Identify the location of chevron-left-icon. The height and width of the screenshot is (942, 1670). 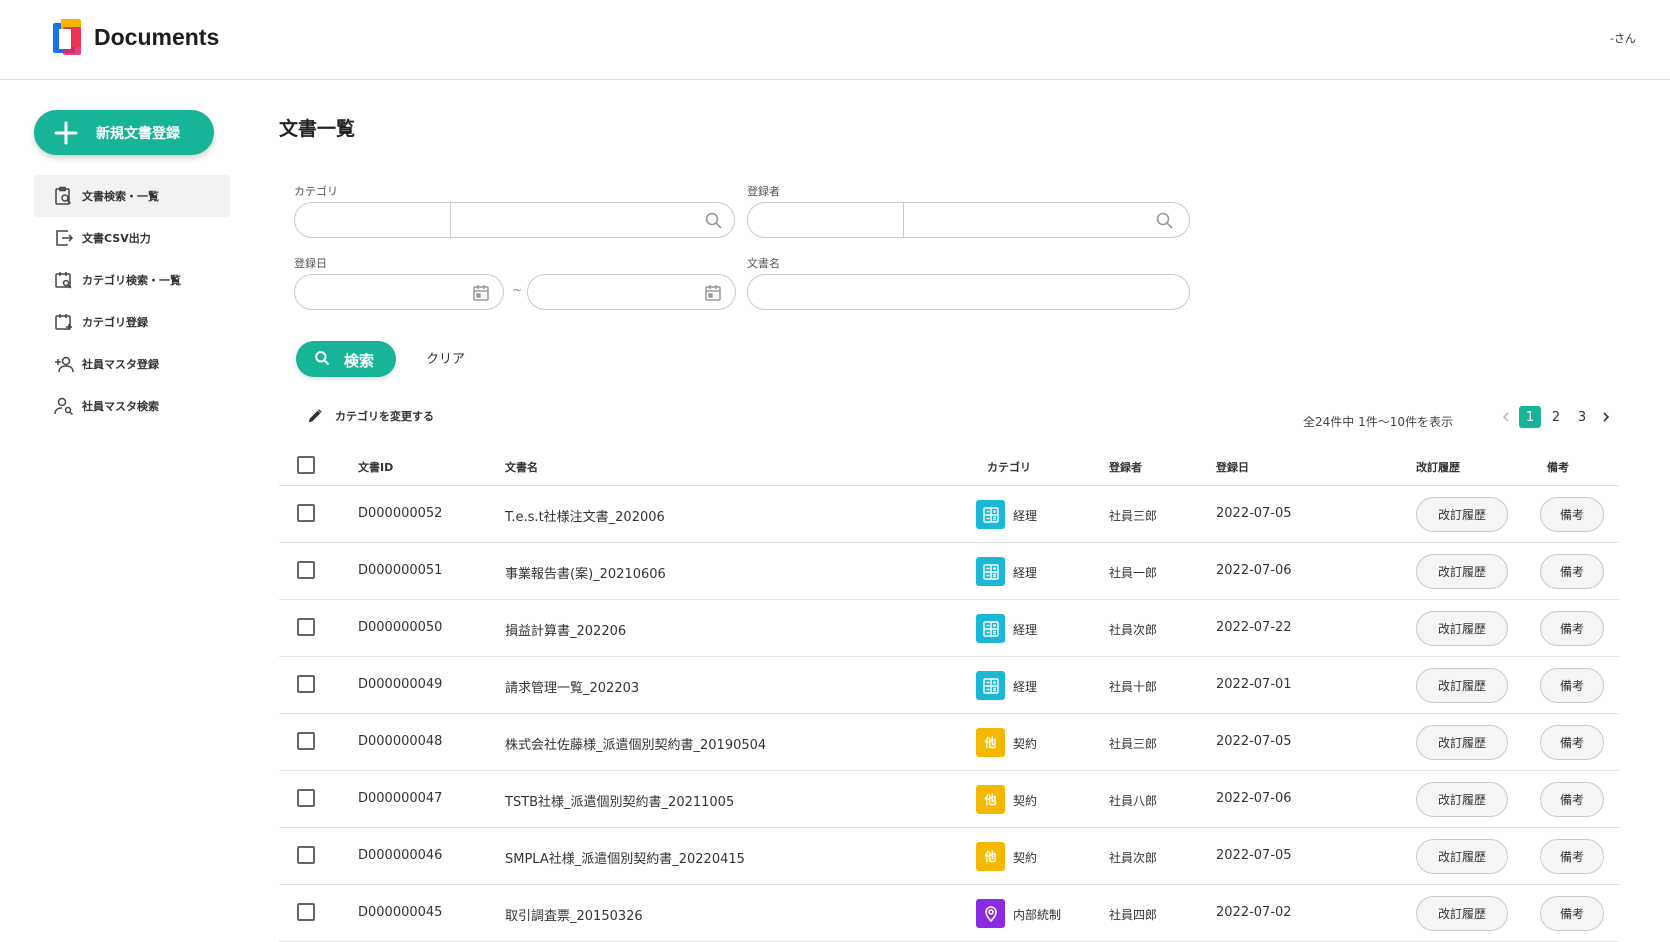
(1505, 417).